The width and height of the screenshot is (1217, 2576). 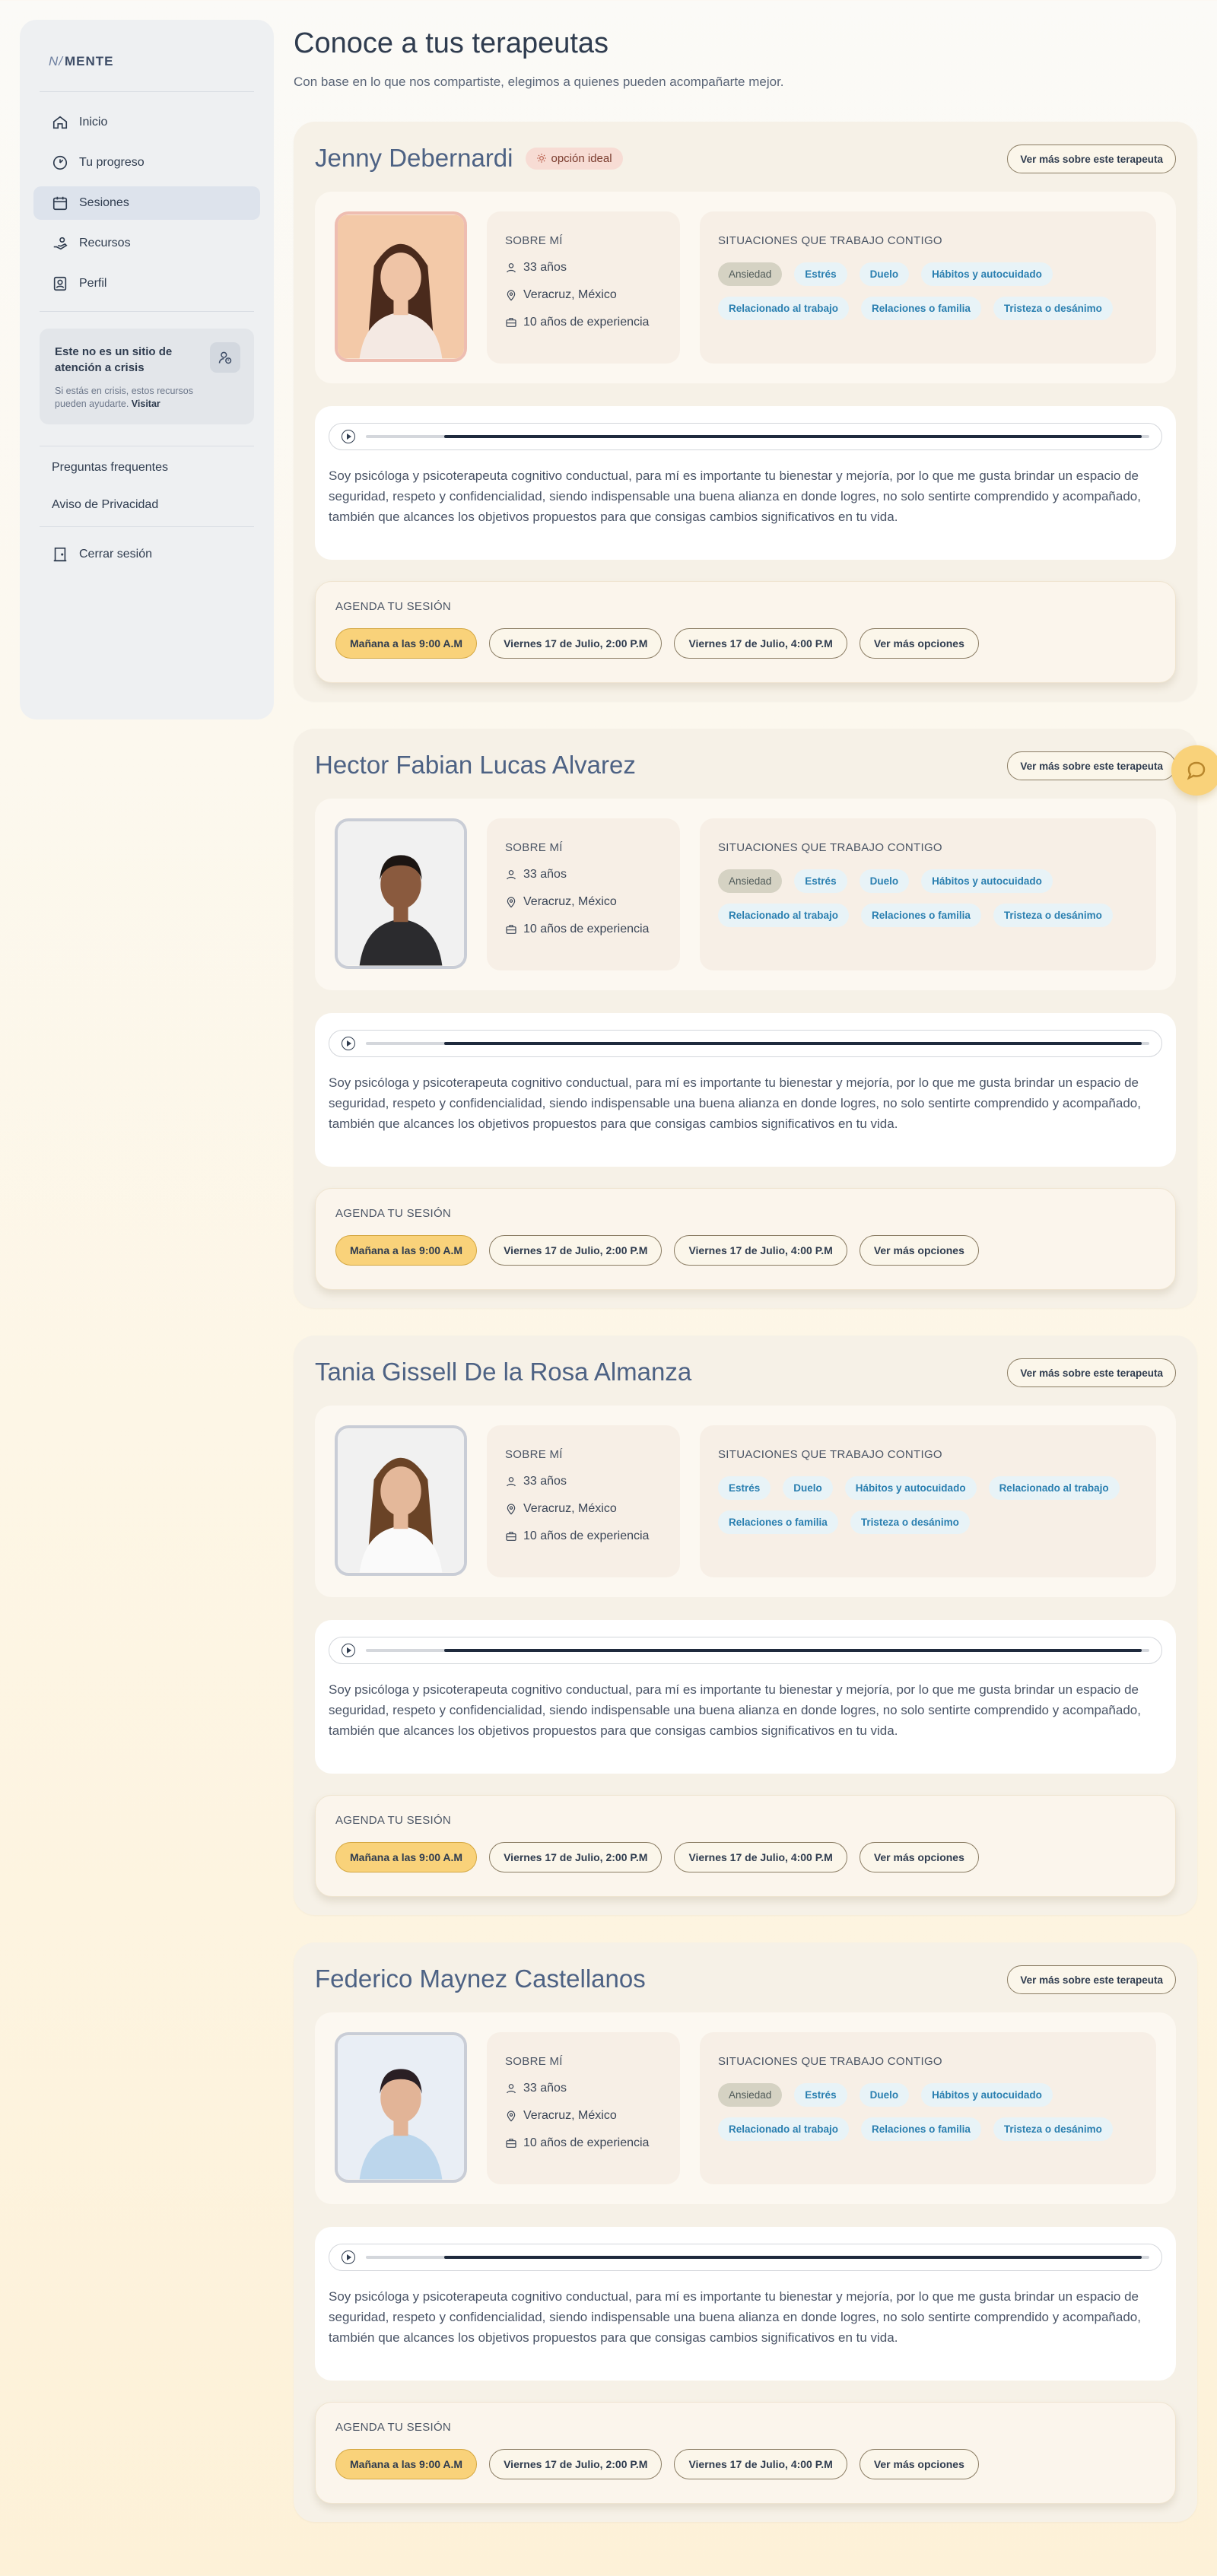 What do you see at coordinates (146, 505) in the screenshot?
I see `privacy-link: Aviso de Privacidad` at bounding box center [146, 505].